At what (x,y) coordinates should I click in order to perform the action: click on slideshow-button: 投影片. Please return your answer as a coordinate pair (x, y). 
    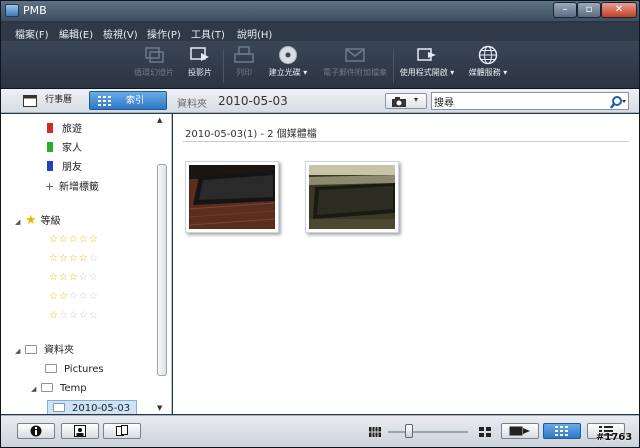
    Looking at the image, I should click on (200, 66).